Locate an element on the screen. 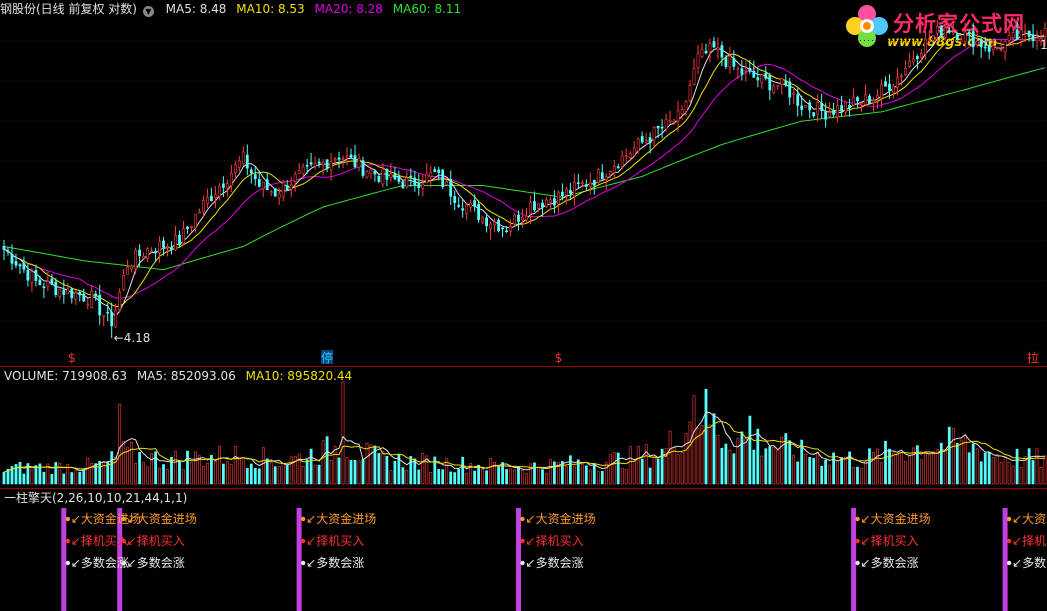 This screenshot has height=611, width=1047. price-marker: $ is located at coordinates (72, 358).